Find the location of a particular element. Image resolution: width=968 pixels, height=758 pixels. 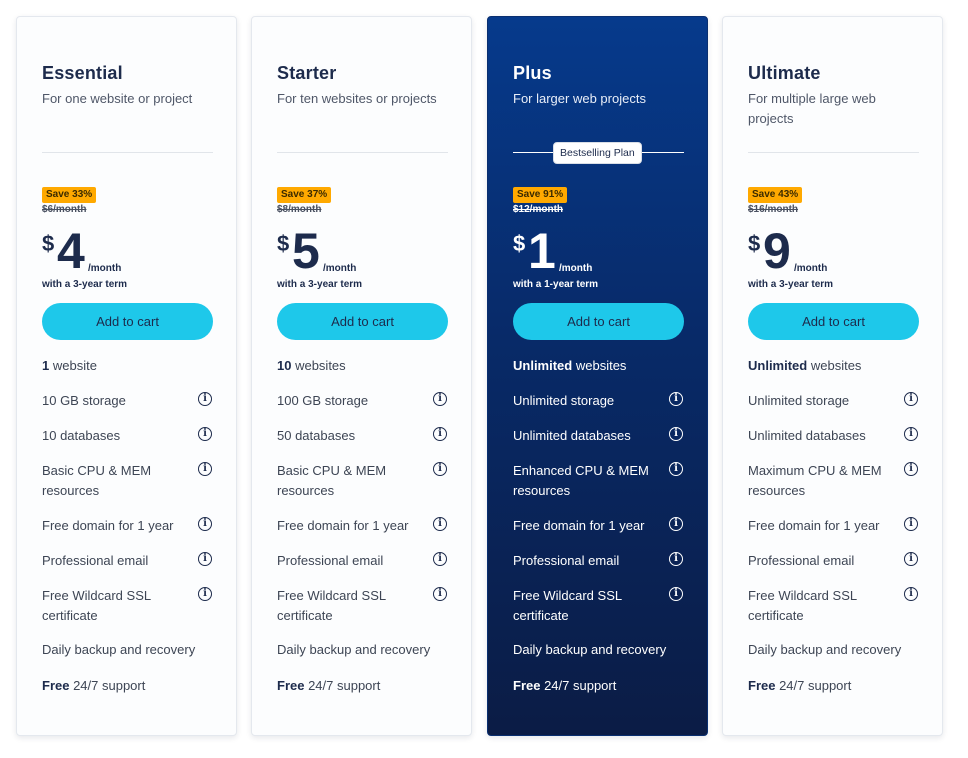

save-badge: Save 37% is located at coordinates (304, 195).